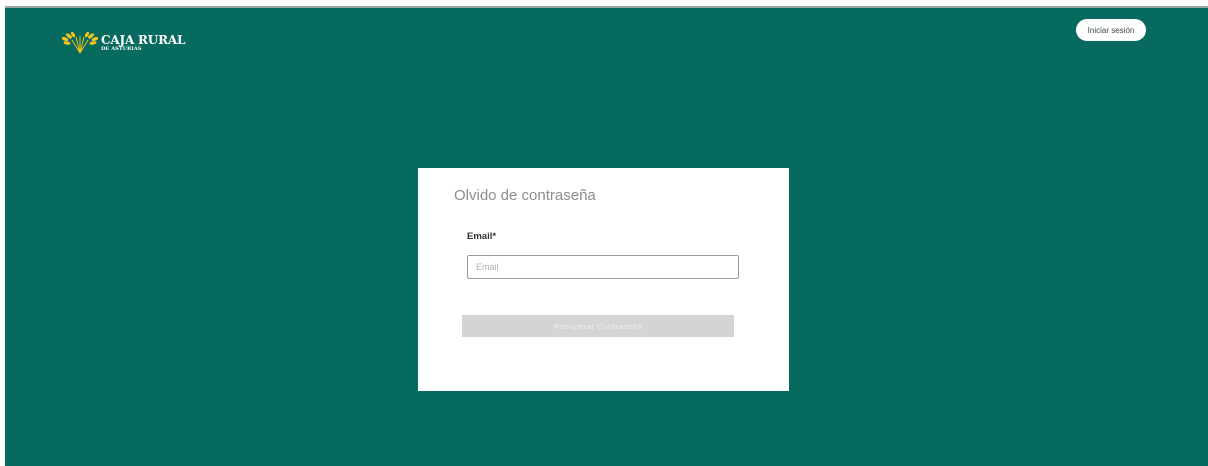 This screenshot has height=466, width=1208. What do you see at coordinates (143, 40) in the screenshot?
I see `logo-name: CAJA RURAL` at bounding box center [143, 40].